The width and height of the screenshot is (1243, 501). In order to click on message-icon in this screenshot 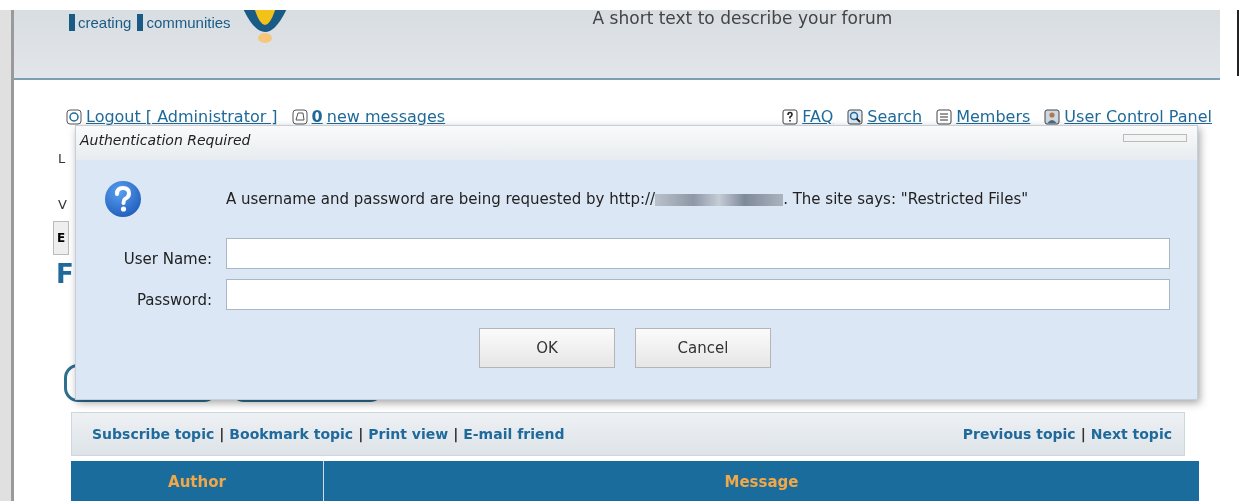, I will do `click(299, 116)`.